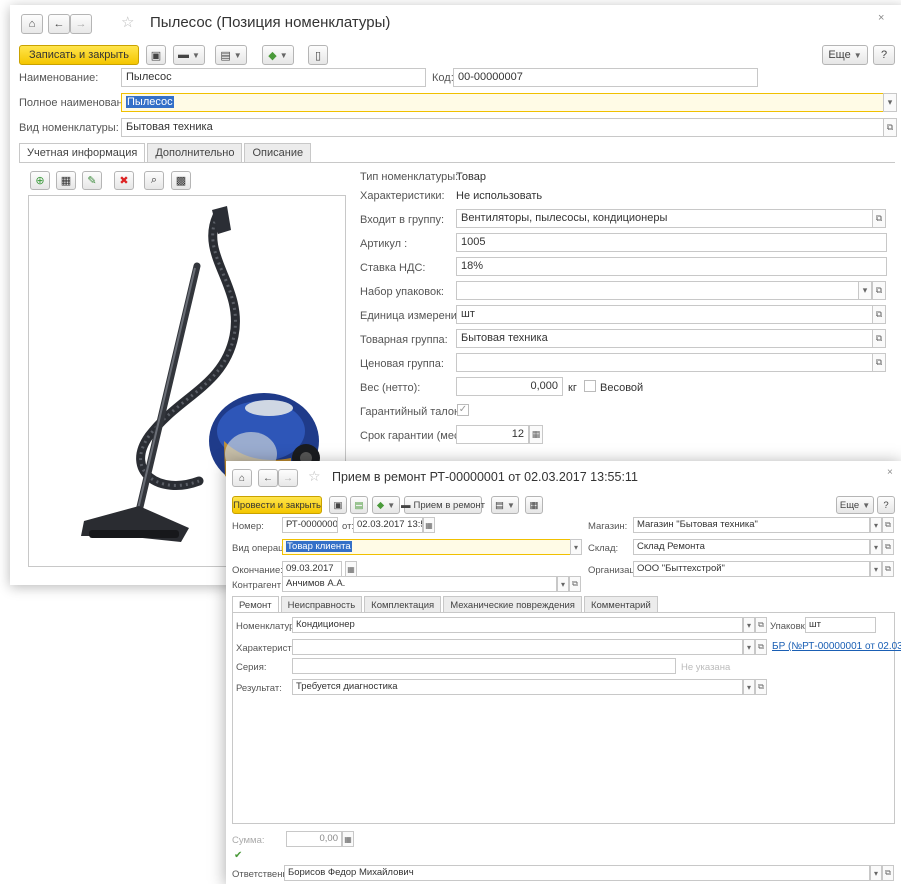 Image resolution: width=901 pixels, height=884 pixels. What do you see at coordinates (443, 505) in the screenshot?
I see `accept-repair-button: ▬ Прием в ремонт` at bounding box center [443, 505].